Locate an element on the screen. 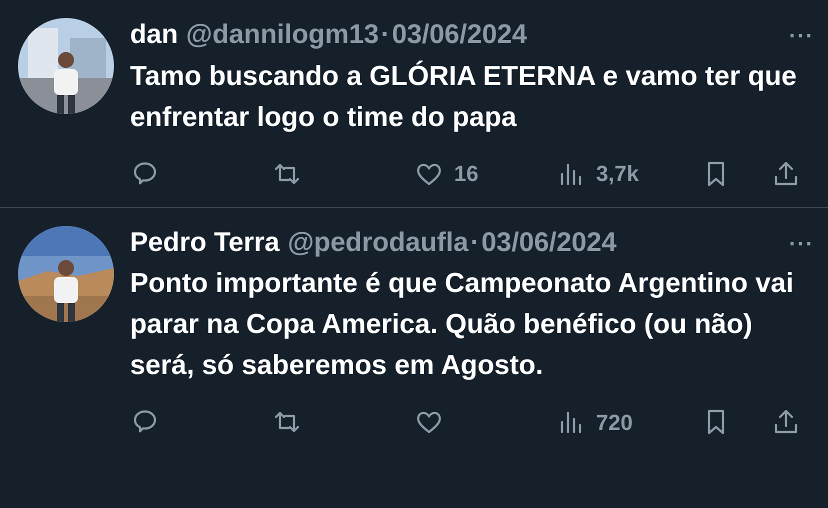  user-handle: @pedrodaufla is located at coordinates (378, 242).